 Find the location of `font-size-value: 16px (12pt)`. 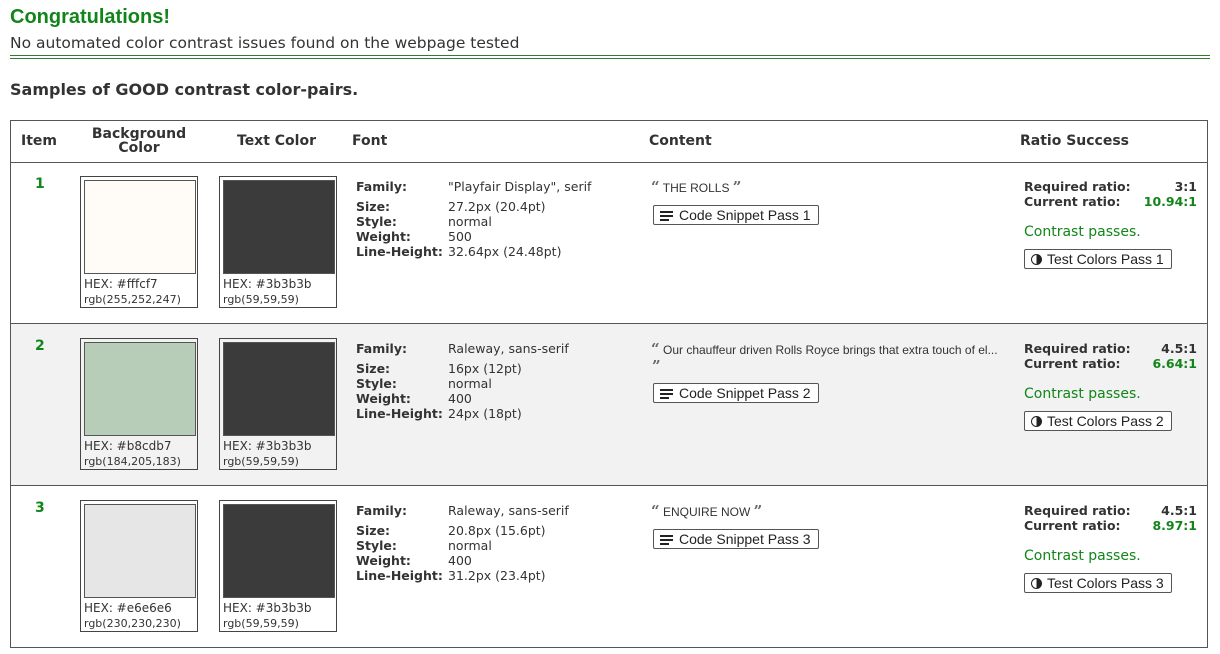

font-size-value: 16px (12pt) is located at coordinates (485, 368).